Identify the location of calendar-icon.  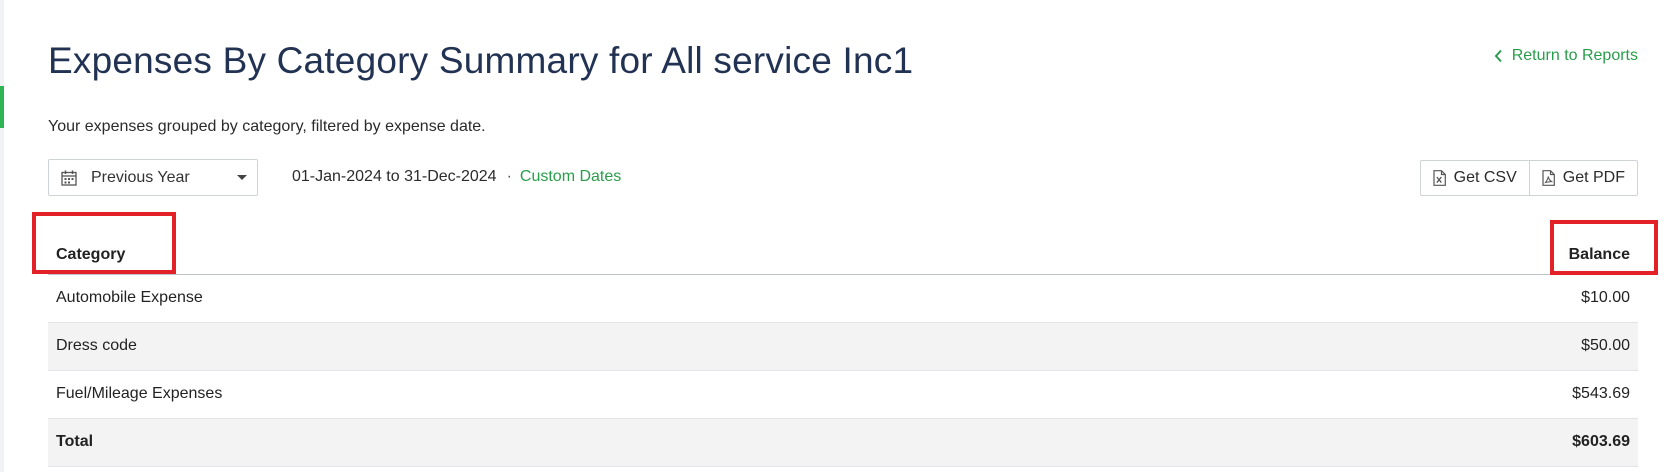
(69, 178).